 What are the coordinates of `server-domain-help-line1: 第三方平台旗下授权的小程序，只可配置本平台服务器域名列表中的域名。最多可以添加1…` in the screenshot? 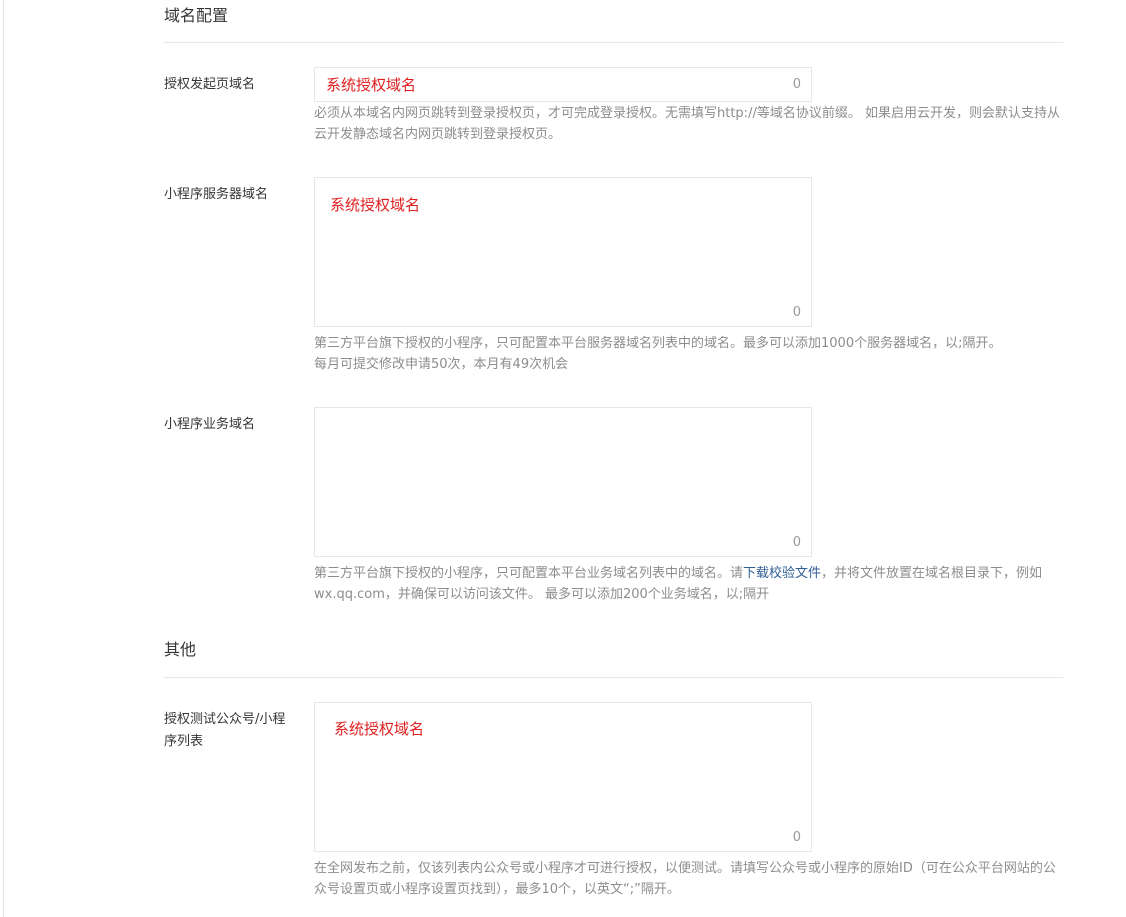 It's located at (658, 343).